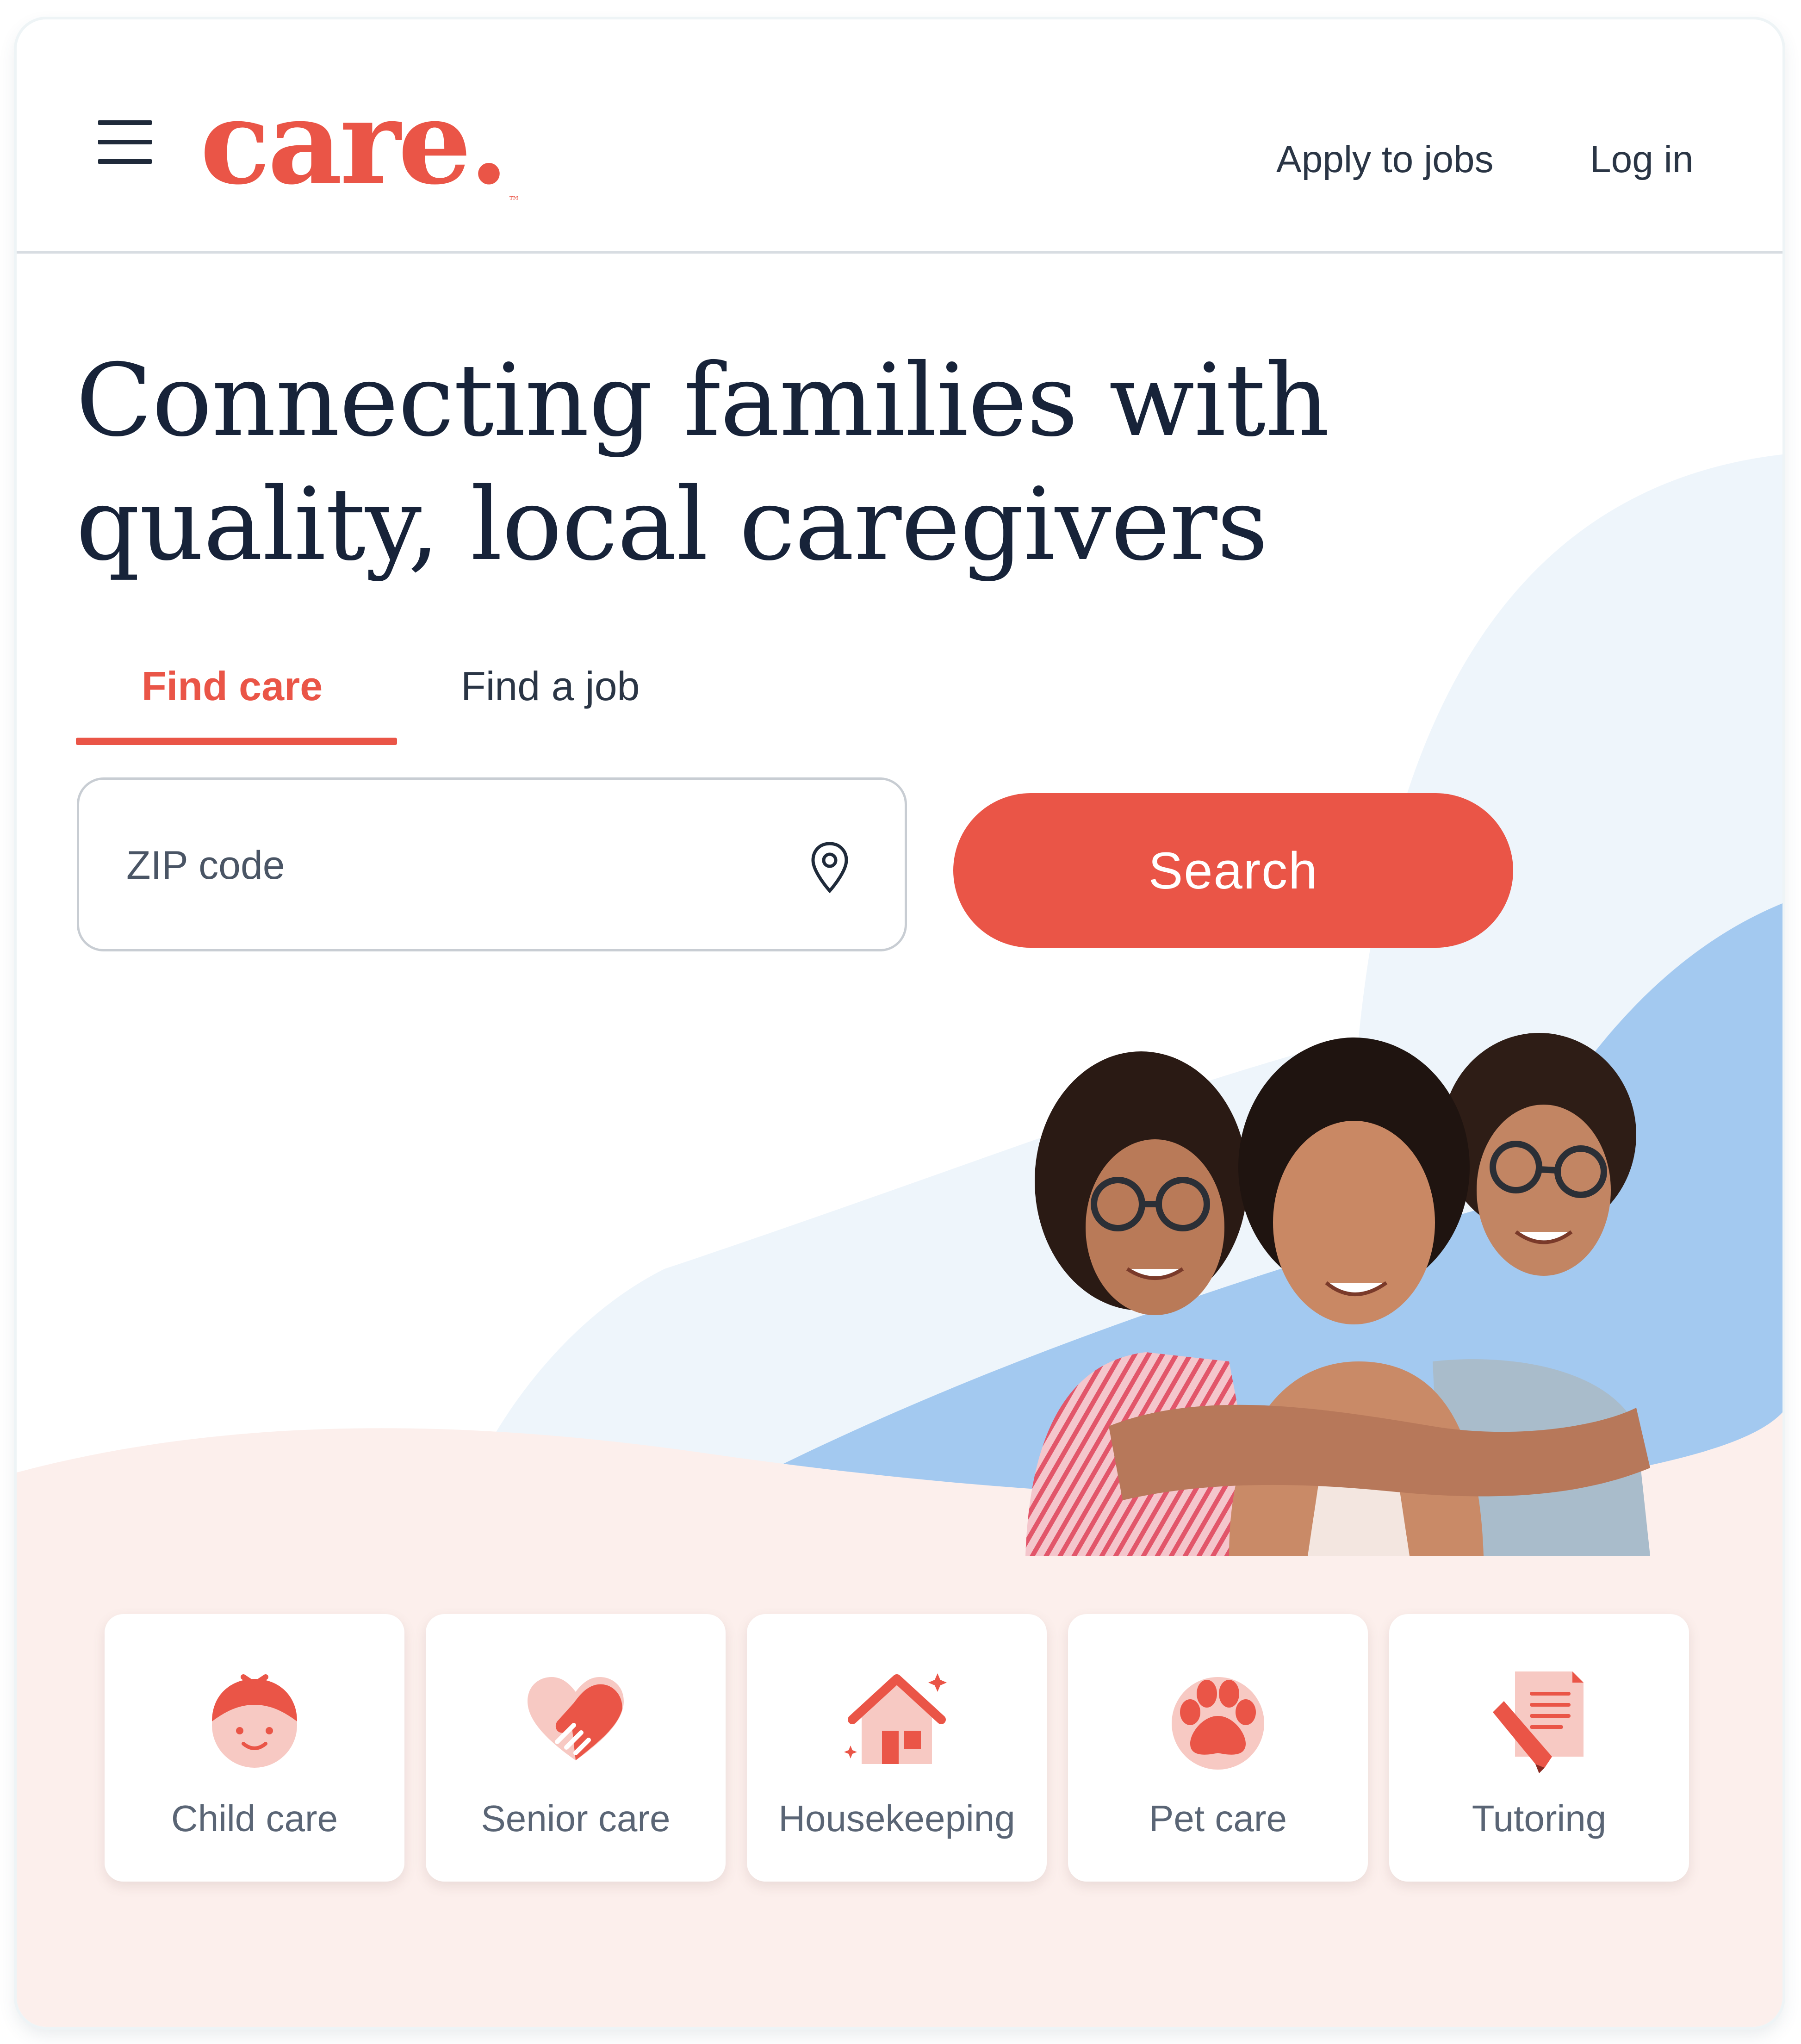  What do you see at coordinates (1218, 1723) in the screenshot?
I see `paw-icon` at bounding box center [1218, 1723].